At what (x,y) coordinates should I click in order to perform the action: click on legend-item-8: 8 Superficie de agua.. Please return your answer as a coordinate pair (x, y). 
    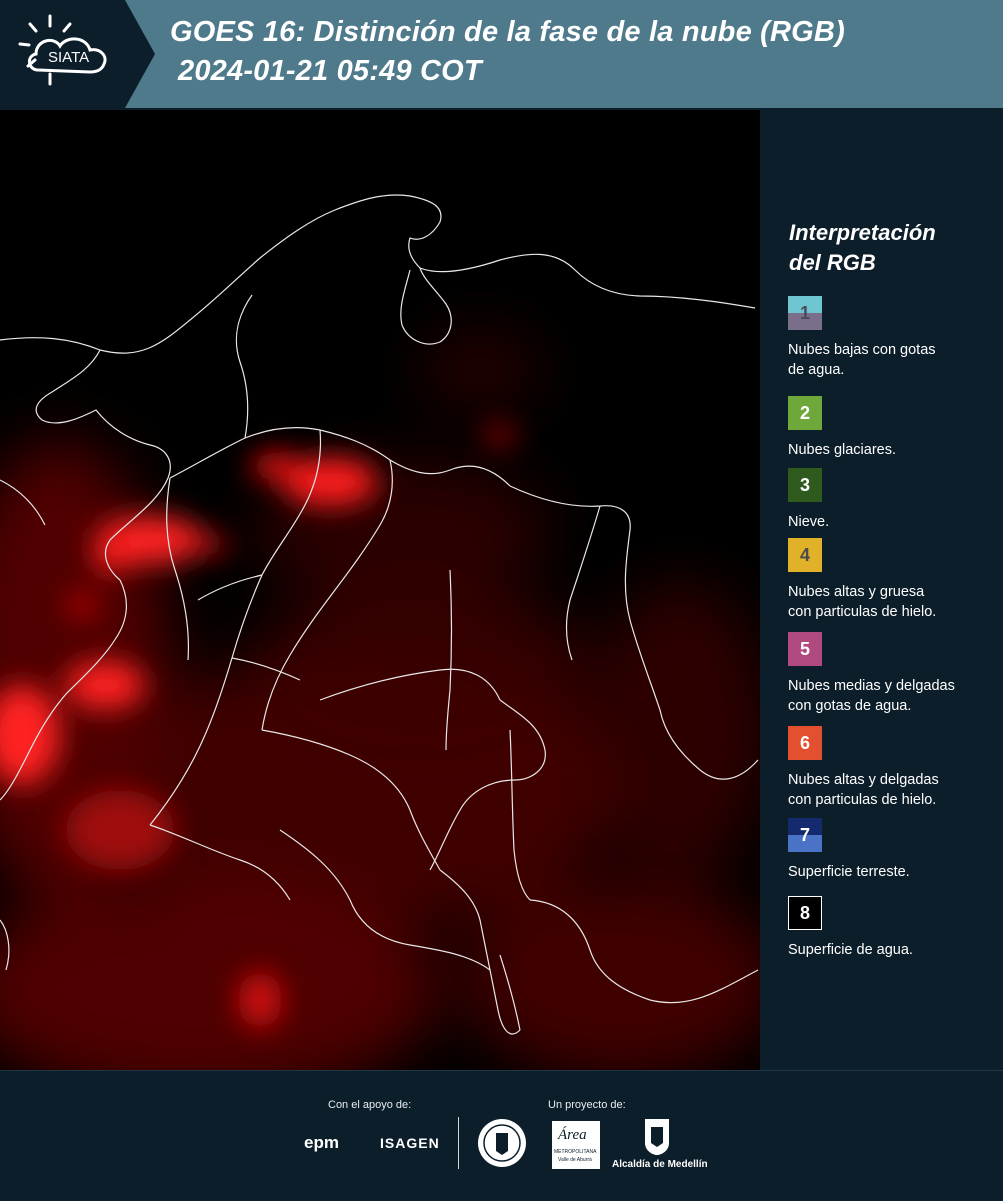
    Looking at the image, I should click on (893, 928).